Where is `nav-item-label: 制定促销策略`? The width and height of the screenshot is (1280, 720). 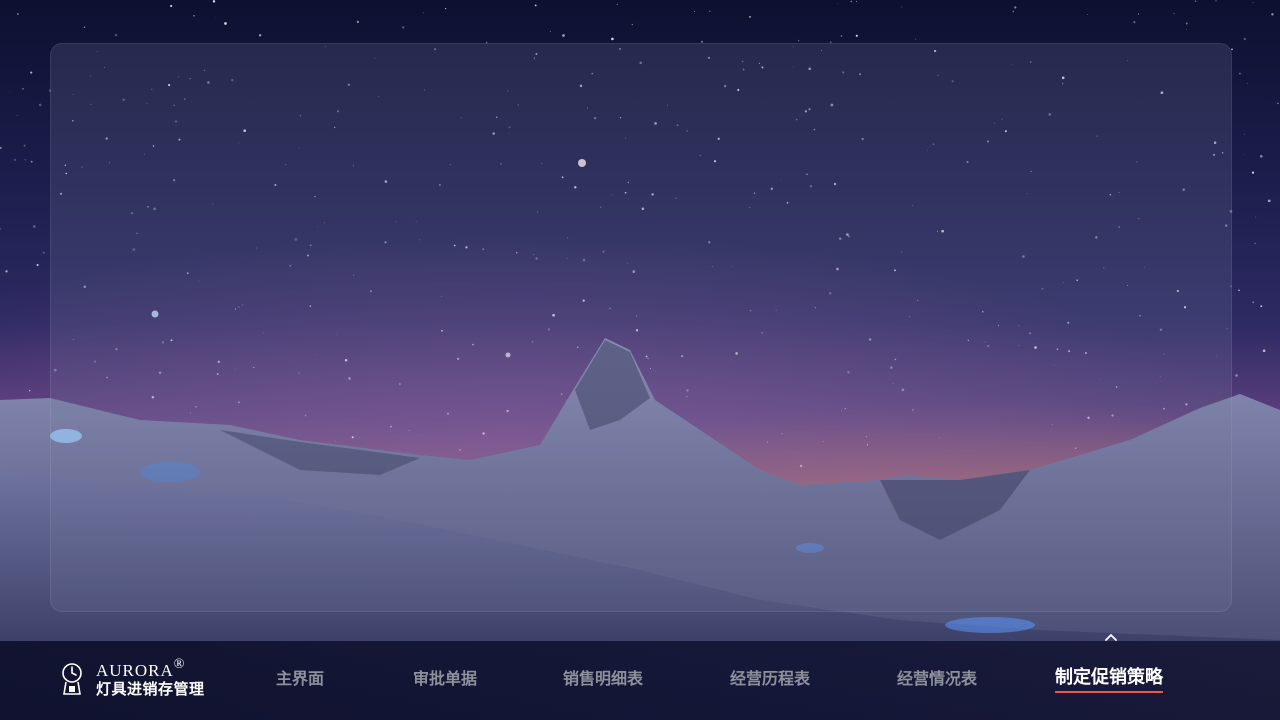
nav-item-label: 制定促销策略 is located at coordinates (1109, 677).